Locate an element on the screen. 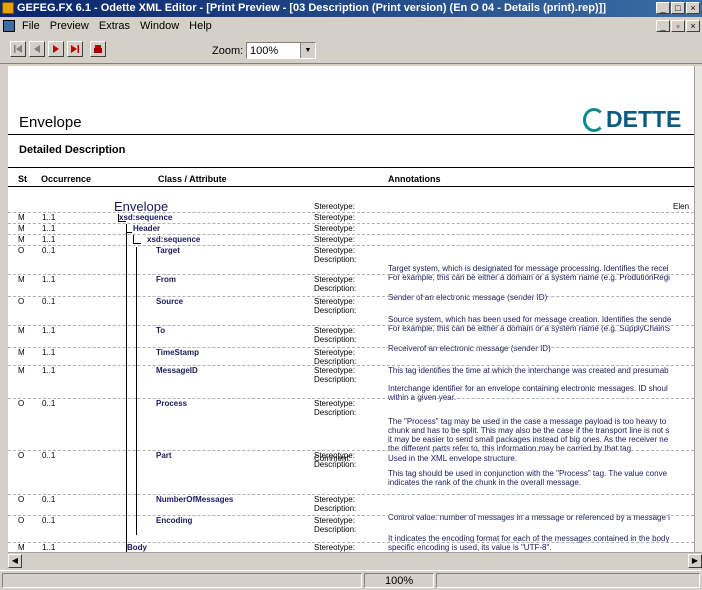 This screenshot has height=590, width=702. row-attribute-name: Target is located at coordinates (168, 250).